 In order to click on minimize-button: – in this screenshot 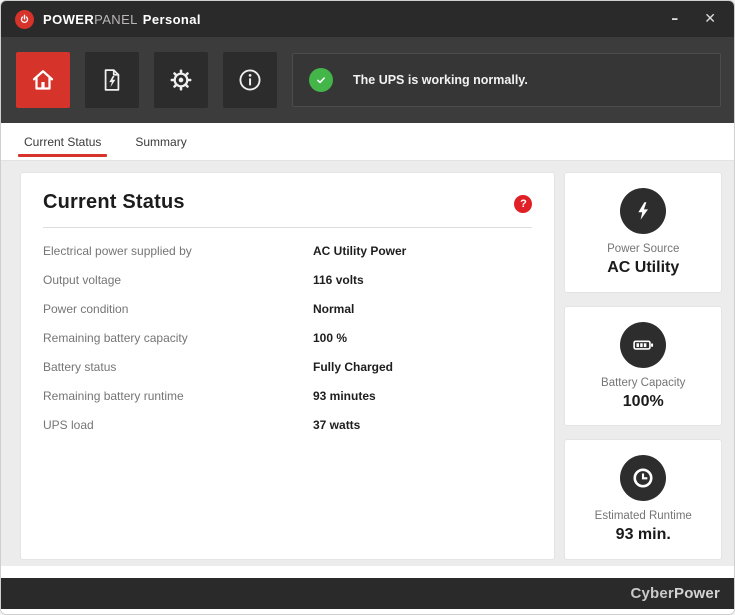, I will do `click(674, 19)`.